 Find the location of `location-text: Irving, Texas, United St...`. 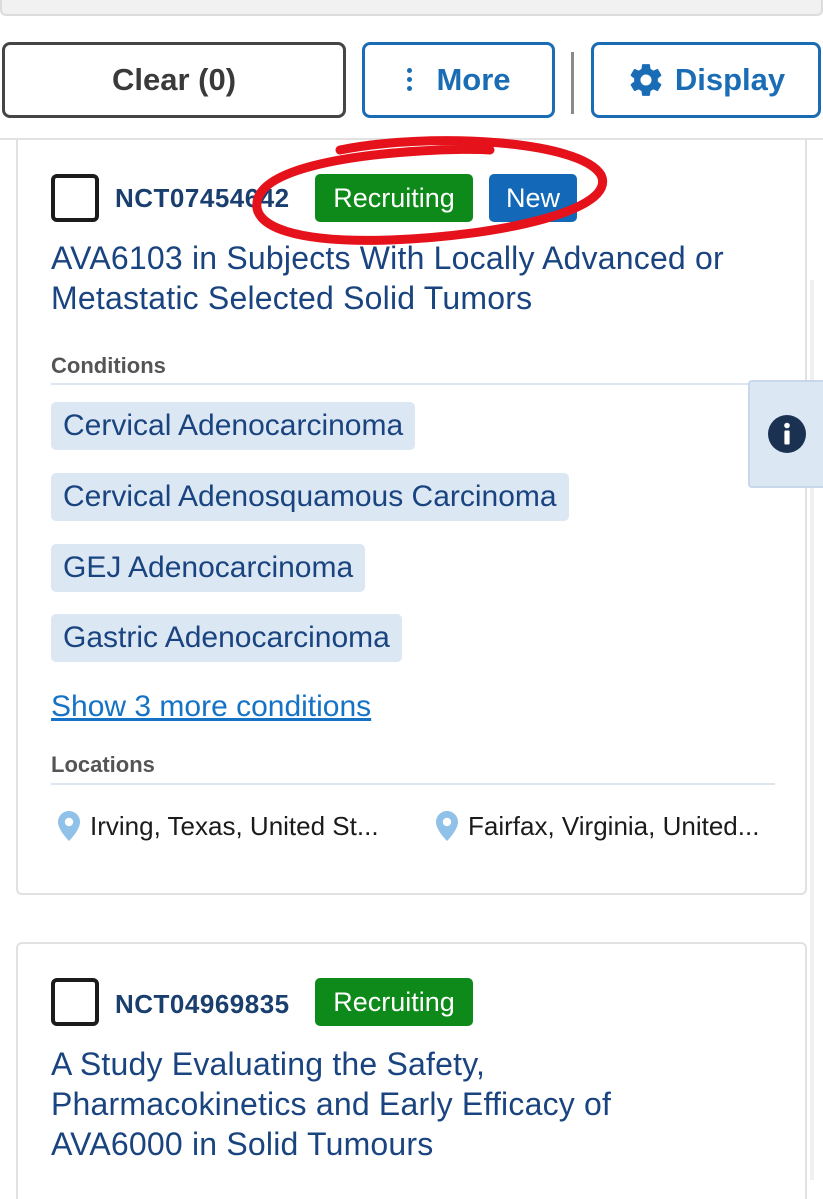

location-text: Irving, Texas, United St... is located at coordinates (234, 825).